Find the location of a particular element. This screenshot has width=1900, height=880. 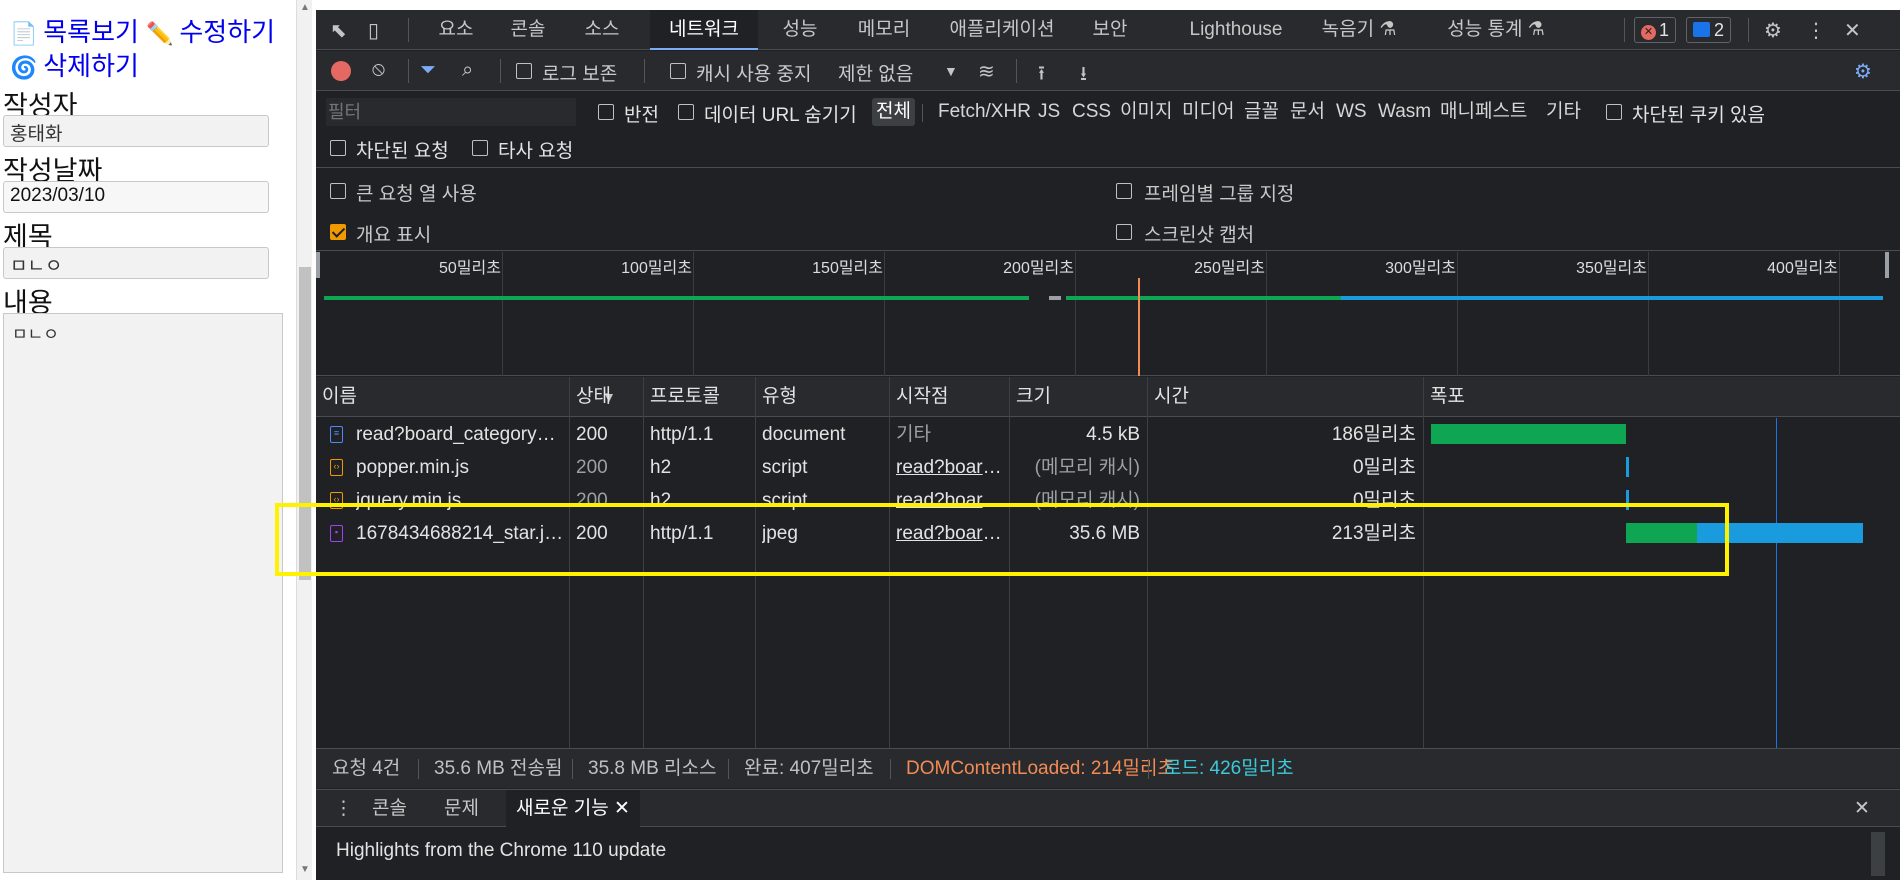

message-count-badge: 2 is located at coordinates (1709, 30).